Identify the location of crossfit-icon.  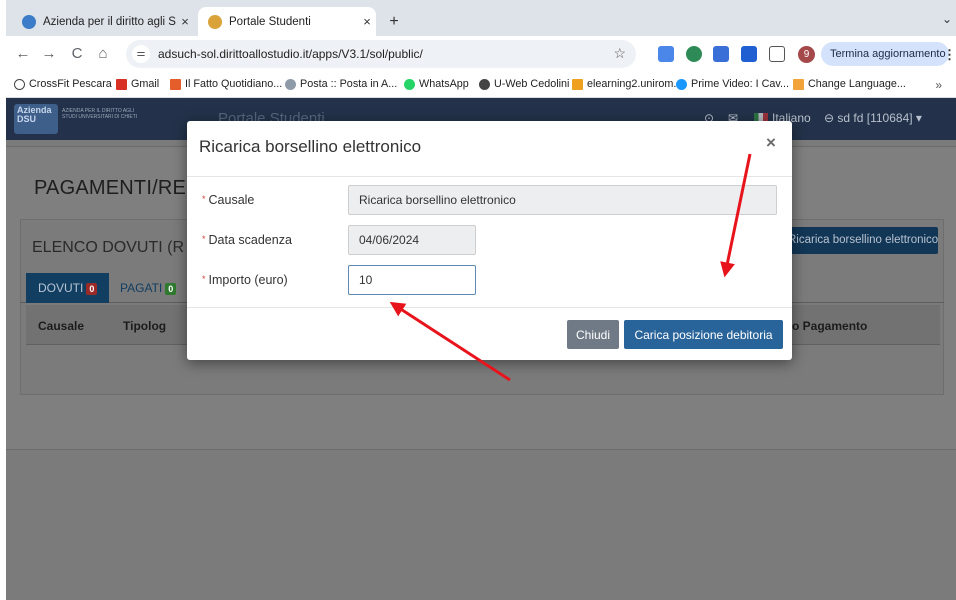
(19, 84).